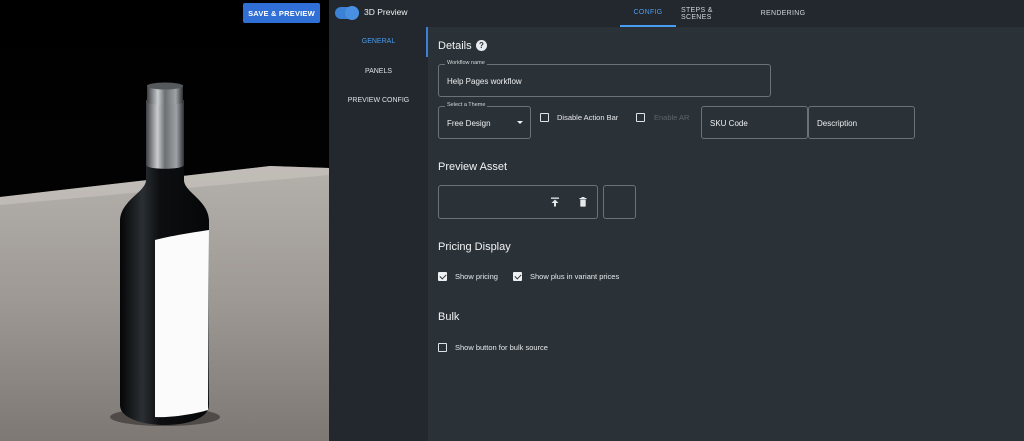  I want to click on workflow-name-label: Workflow name, so click(466, 63).